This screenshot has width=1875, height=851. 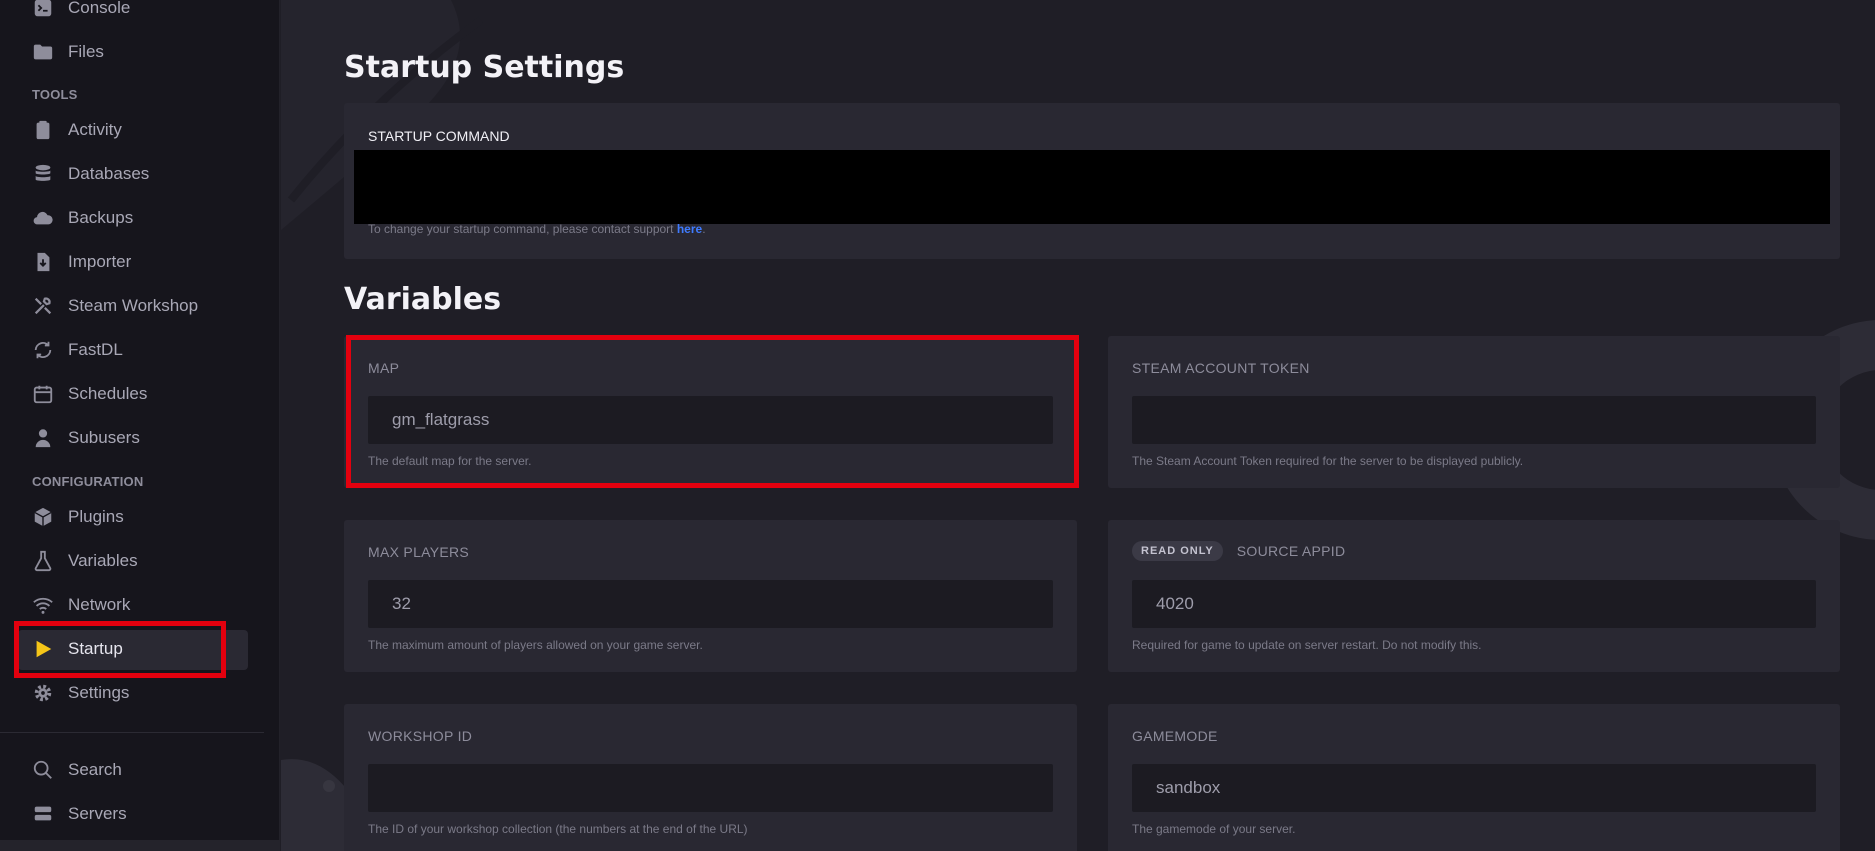 What do you see at coordinates (132, 732) in the screenshot?
I see `sidebar-divider` at bounding box center [132, 732].